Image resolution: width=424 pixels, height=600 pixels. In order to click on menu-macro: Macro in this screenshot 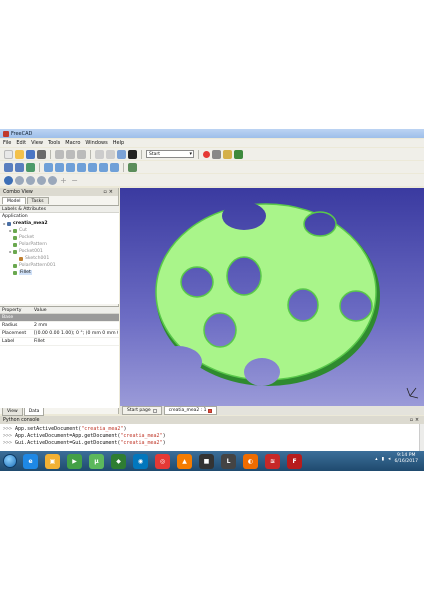, I will do `click(72, 143)`.